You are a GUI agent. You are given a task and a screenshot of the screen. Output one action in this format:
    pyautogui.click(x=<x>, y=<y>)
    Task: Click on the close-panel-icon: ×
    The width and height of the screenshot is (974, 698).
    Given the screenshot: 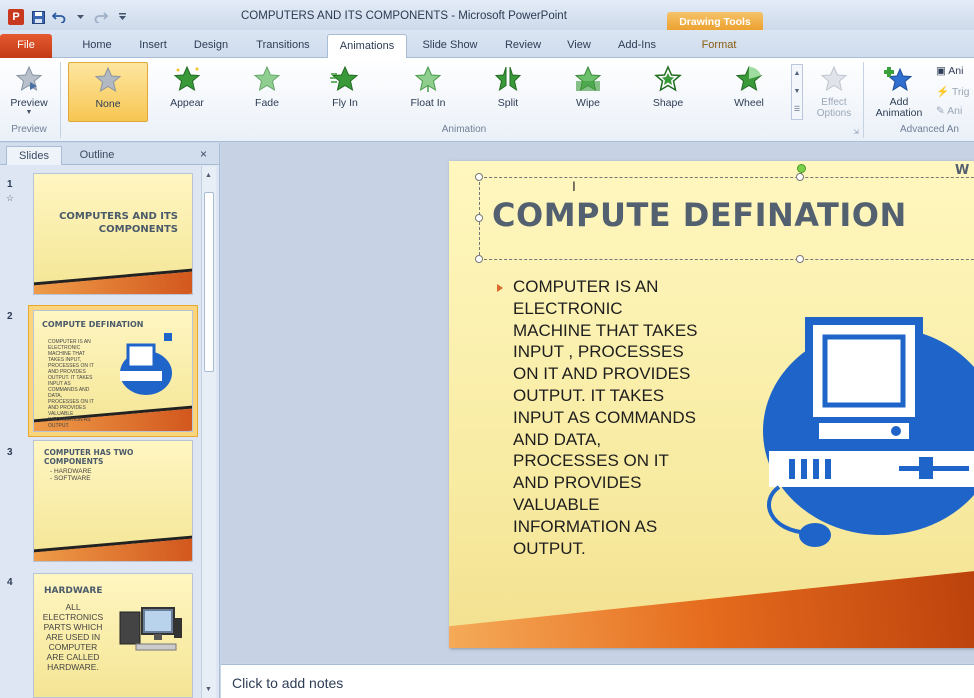 What is the action you would take?
    pyautogui.click(x=203, y=154)
    